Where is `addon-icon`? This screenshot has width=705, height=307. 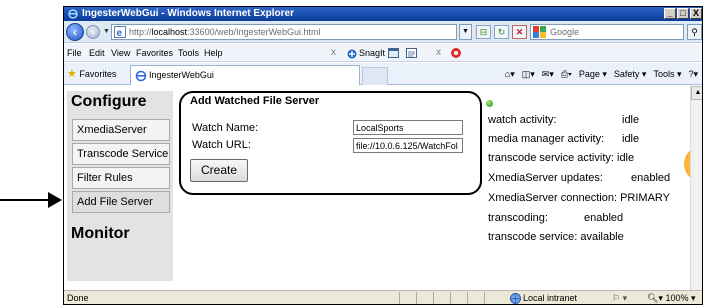
addon-icon is located at coordinates (456, 53).